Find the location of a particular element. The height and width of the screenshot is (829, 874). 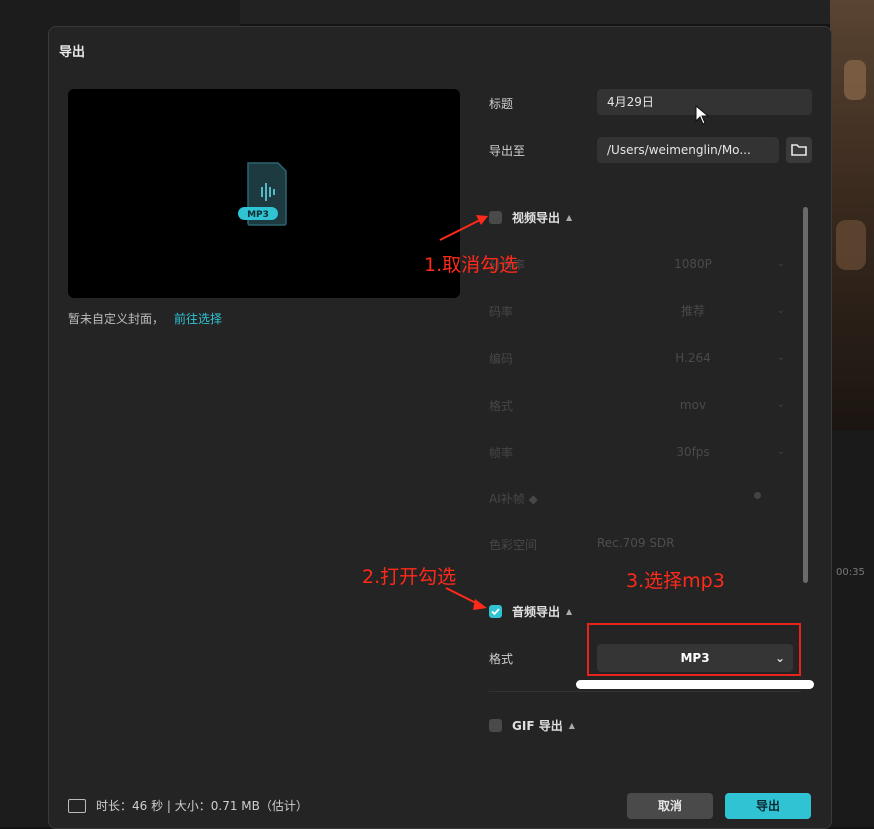

annotation-arrows is located at coordinates (463, 412).